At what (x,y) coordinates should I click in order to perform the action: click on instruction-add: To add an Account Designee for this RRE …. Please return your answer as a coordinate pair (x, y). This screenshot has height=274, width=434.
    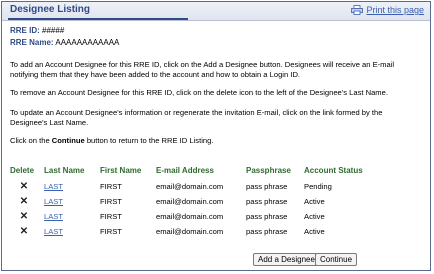
    Looking at the image, I should click on (202, 69).